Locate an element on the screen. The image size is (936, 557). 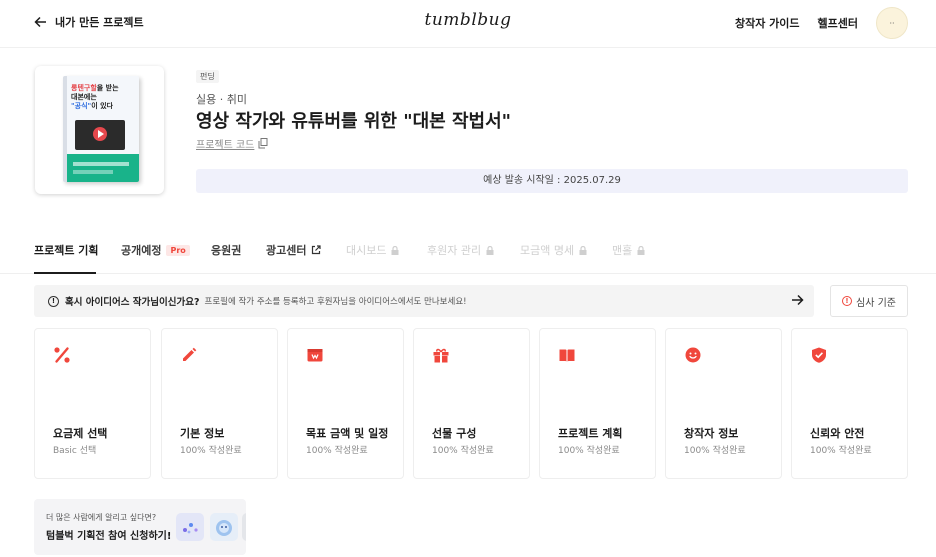
tab-project-planning: 프로젝트 기획 is located at coordinates (66, 250).